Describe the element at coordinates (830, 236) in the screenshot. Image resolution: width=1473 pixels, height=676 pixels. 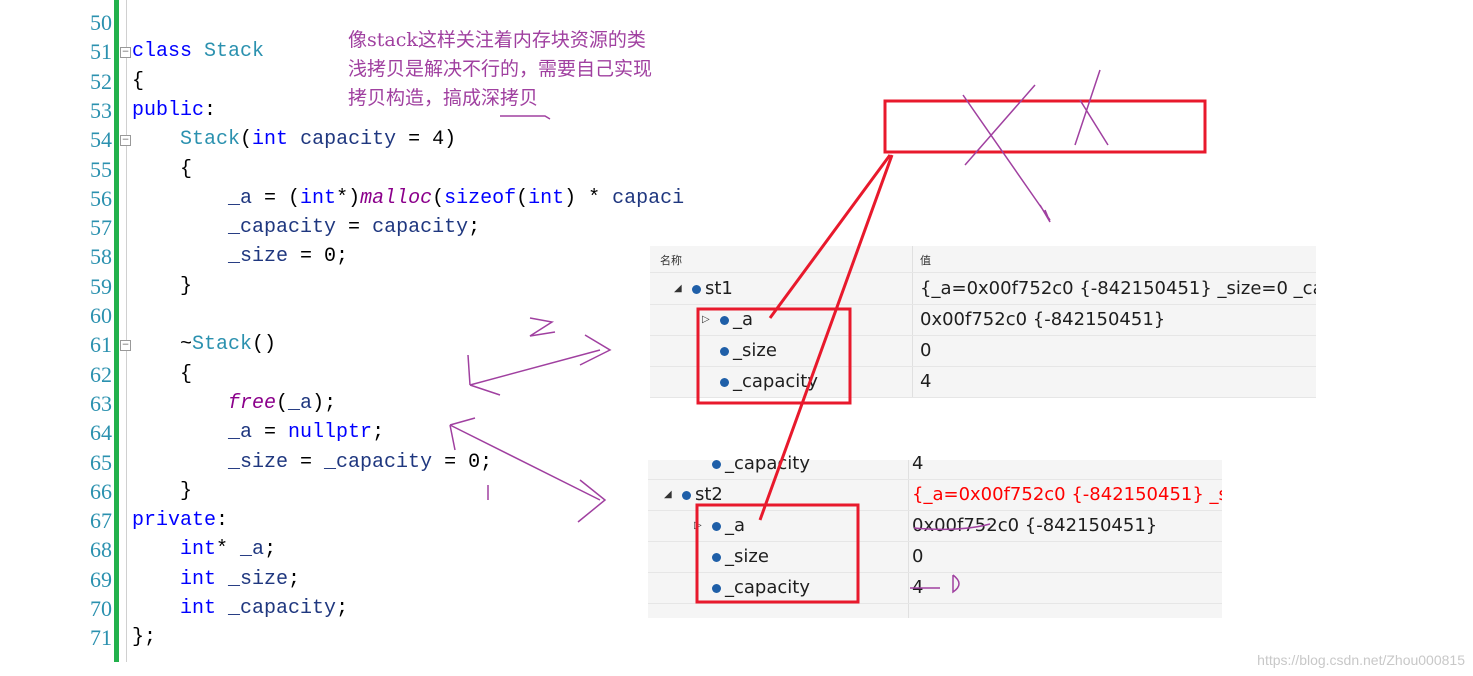
I see `pointer-line-st1` at that location.